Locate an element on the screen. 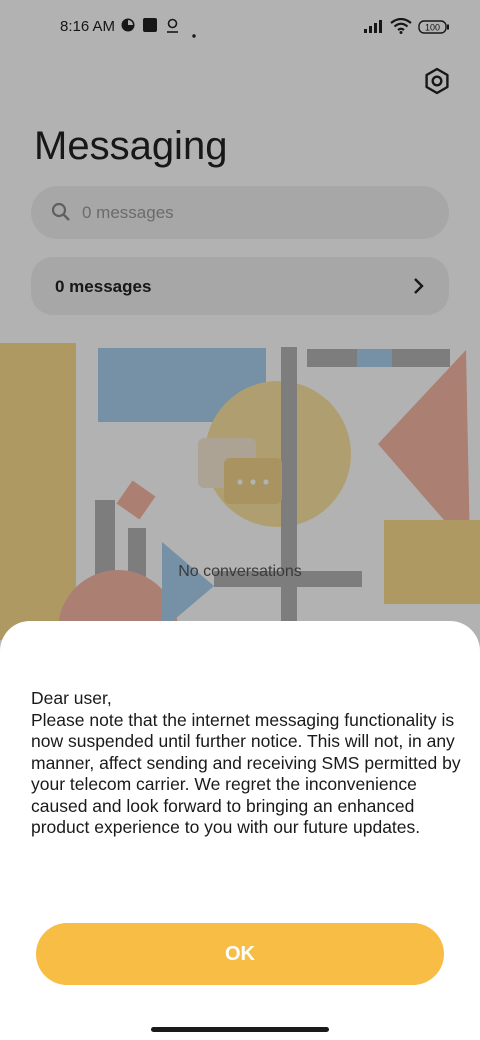 This screenshot has width=480, height=1040. home-indicator is located at coordinates (240, 1029).